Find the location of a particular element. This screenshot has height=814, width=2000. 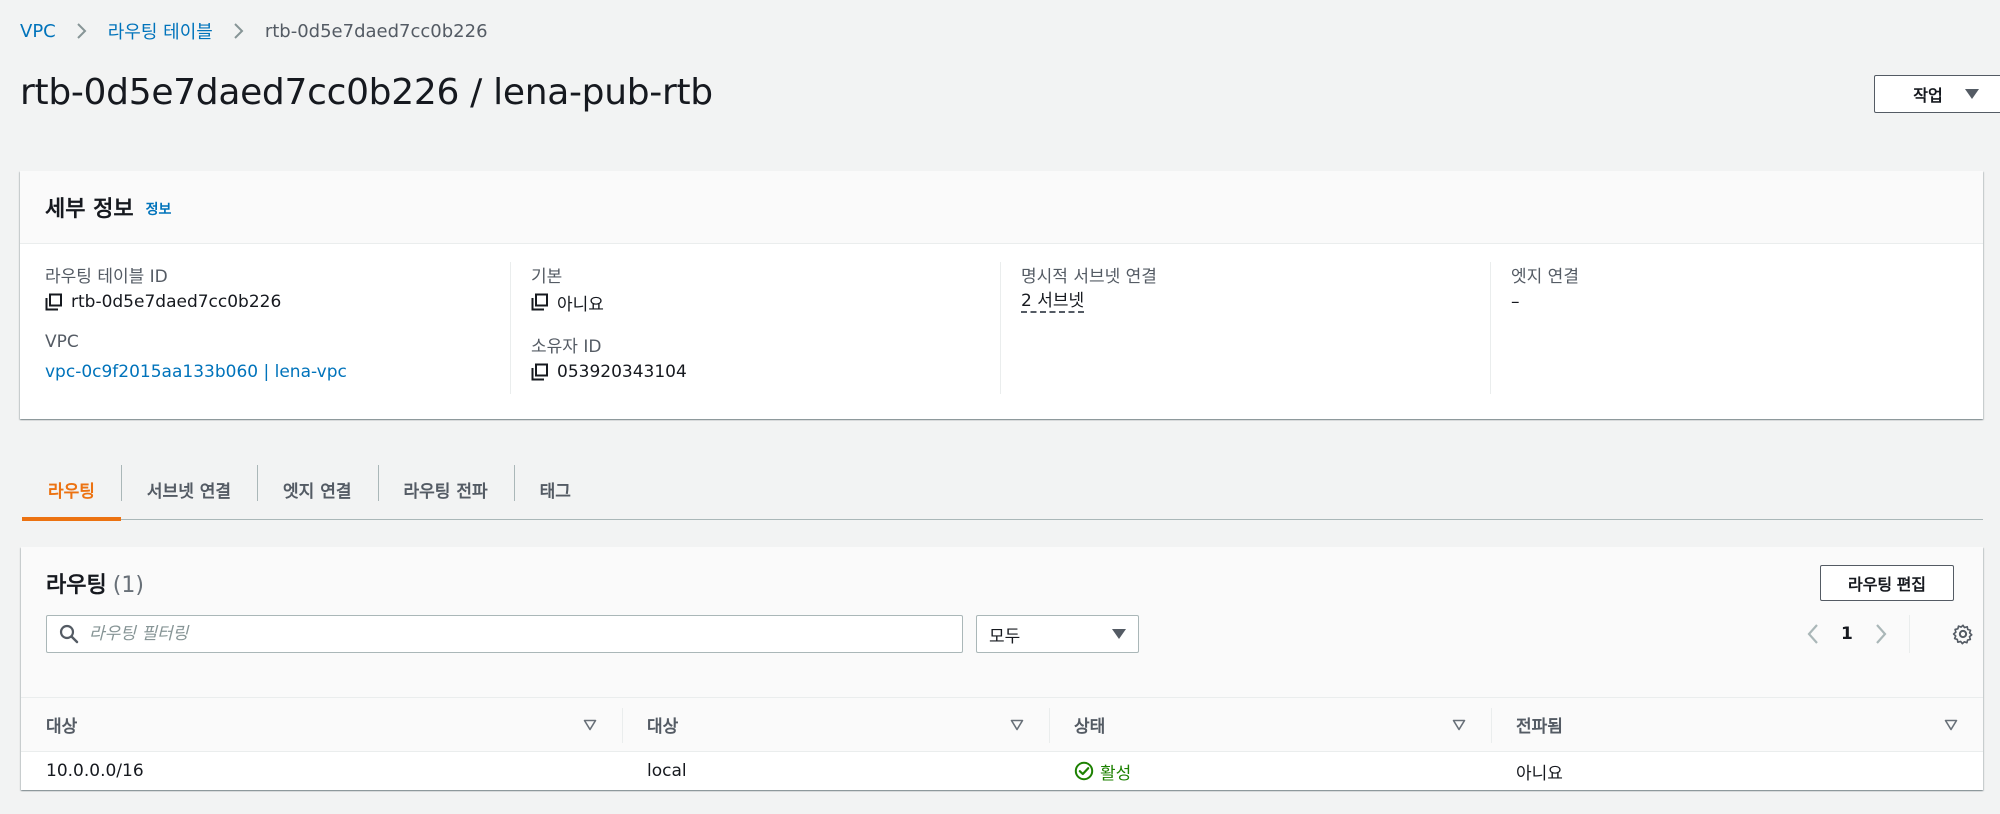

column-header-propagated: 전파됨 is located at coordinates (1737, 724).